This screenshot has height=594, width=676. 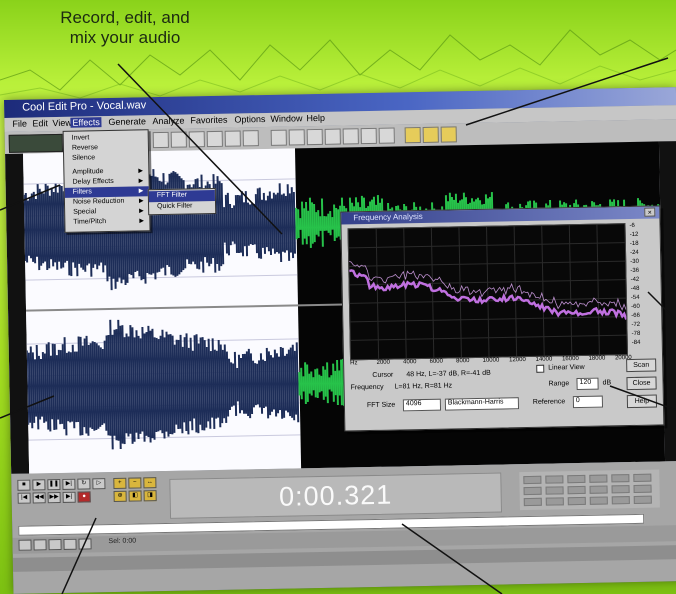 I want to click on menu-item-filters: Filters, so click(x=82, y=191).